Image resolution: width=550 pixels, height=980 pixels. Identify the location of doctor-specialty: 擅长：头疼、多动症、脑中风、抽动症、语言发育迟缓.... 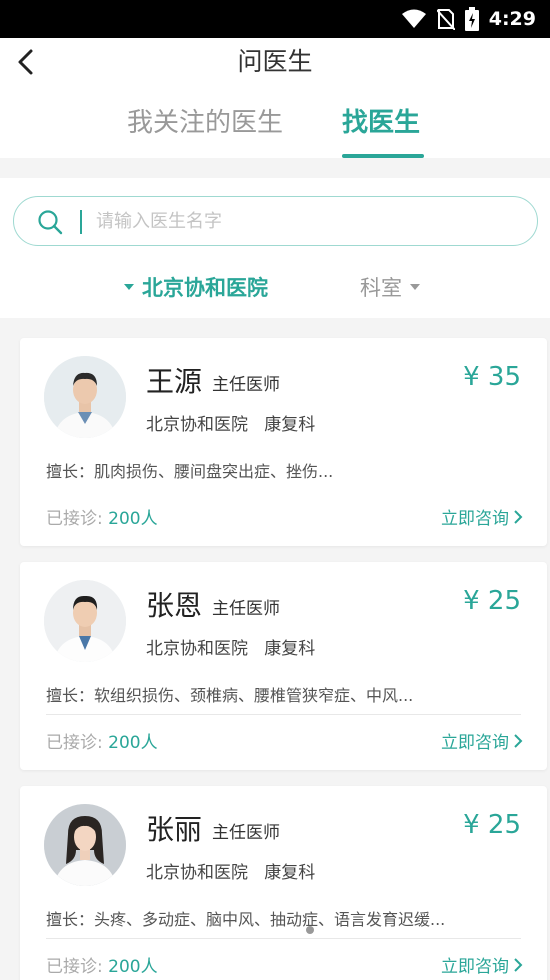
(246, 919).